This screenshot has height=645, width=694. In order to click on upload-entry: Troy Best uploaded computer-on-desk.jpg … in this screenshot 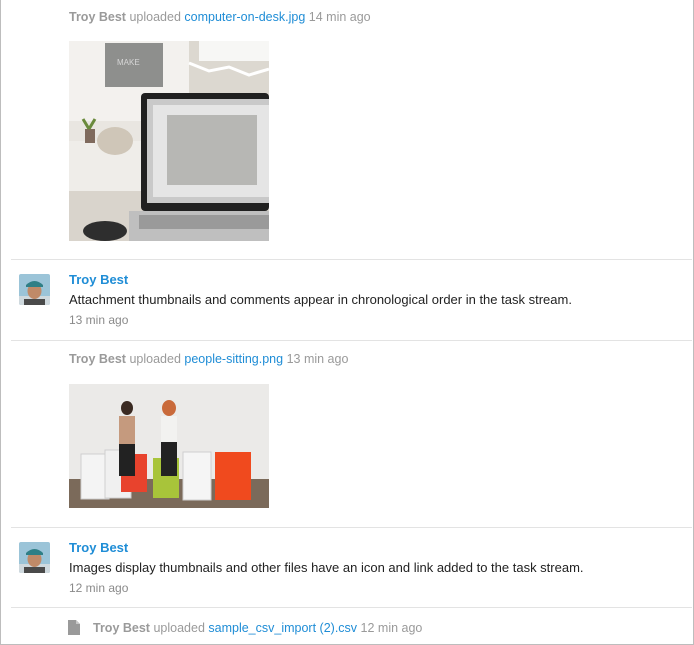, I will do `click(220, 17)`.